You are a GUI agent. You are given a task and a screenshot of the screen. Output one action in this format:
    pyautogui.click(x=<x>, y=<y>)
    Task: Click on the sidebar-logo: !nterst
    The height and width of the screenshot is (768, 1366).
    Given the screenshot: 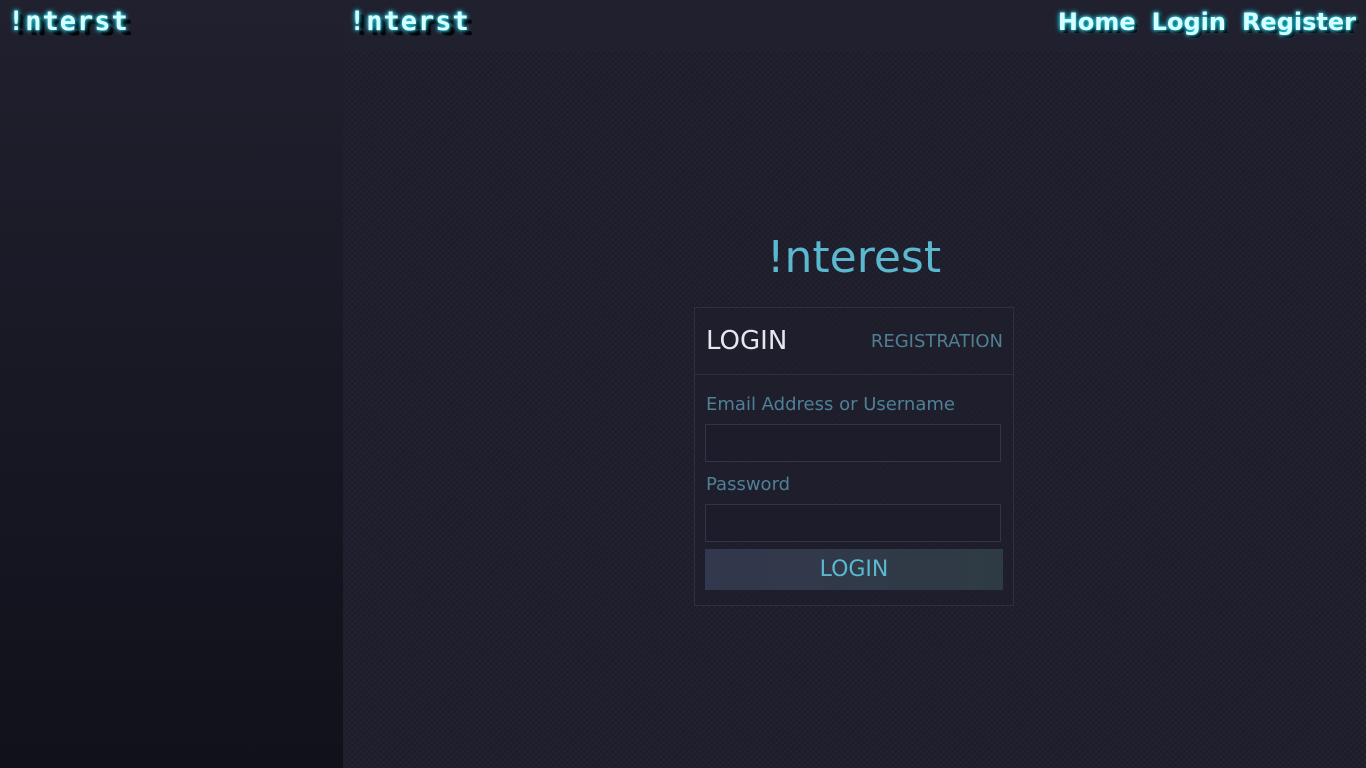 What is the action you would take?
    pyautogui.click(x=68, y=21)
    